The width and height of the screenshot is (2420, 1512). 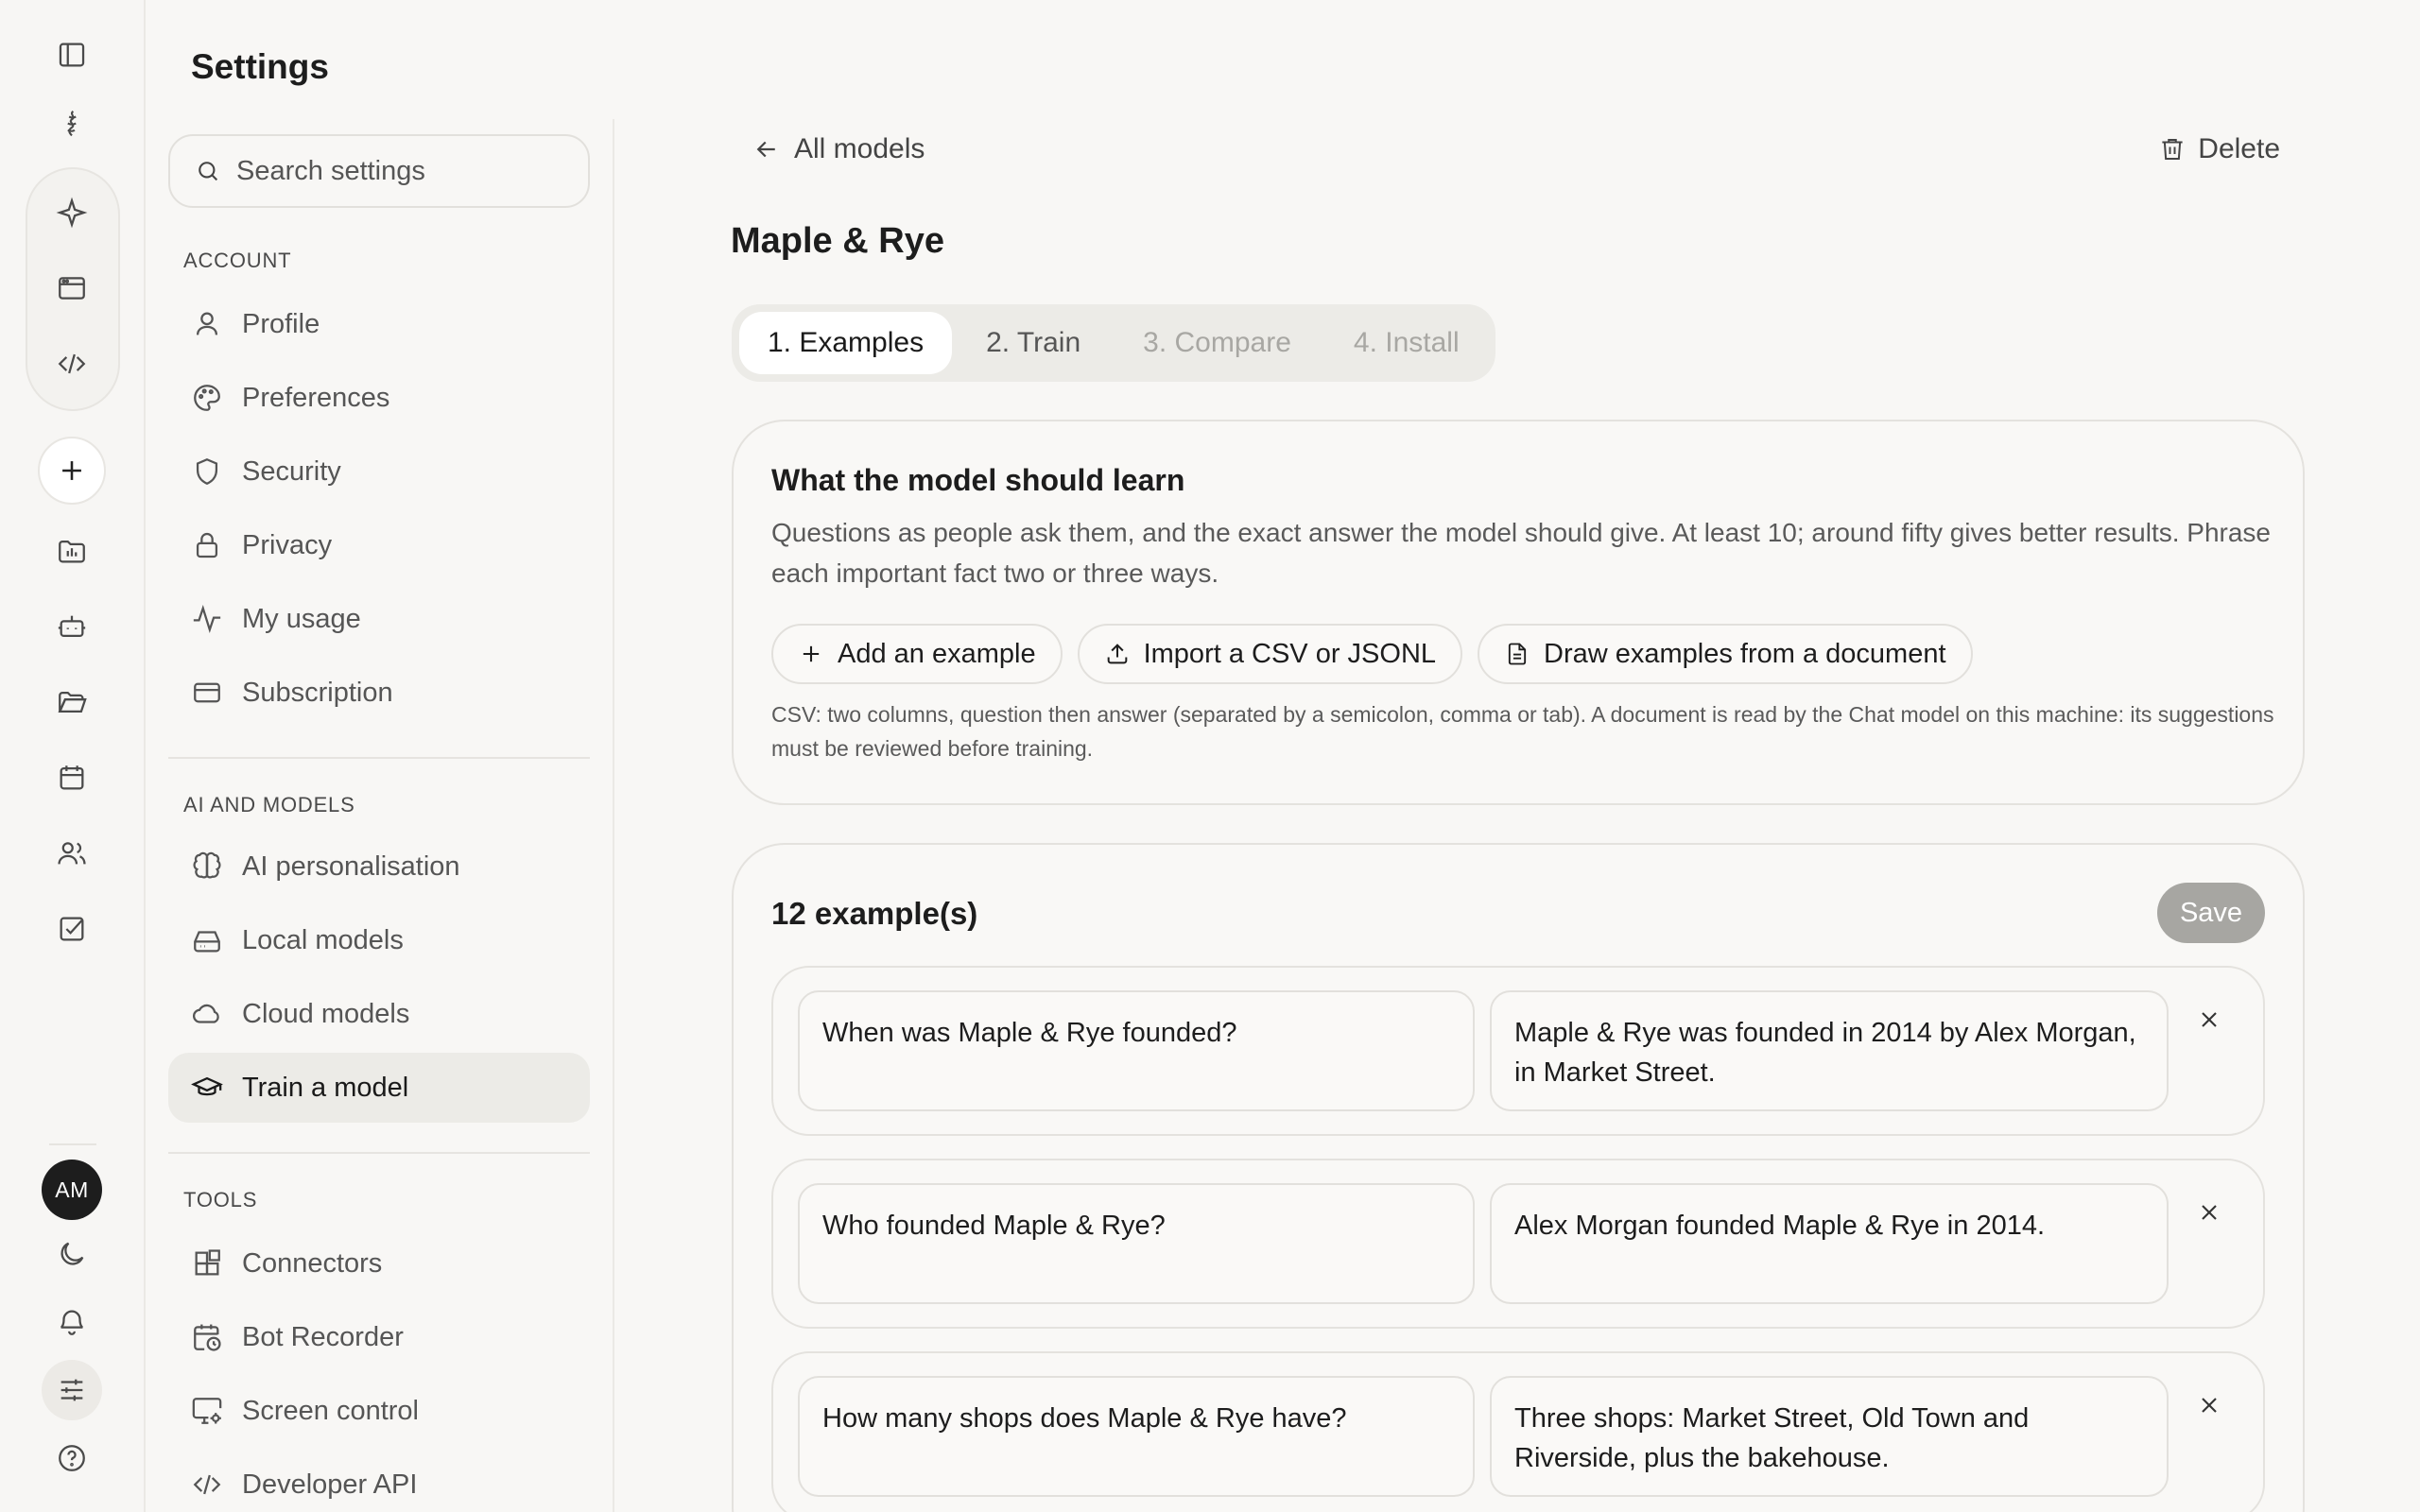 I want to click on sidebar-item-privacy: Privacy, so click(x=379, y=545).